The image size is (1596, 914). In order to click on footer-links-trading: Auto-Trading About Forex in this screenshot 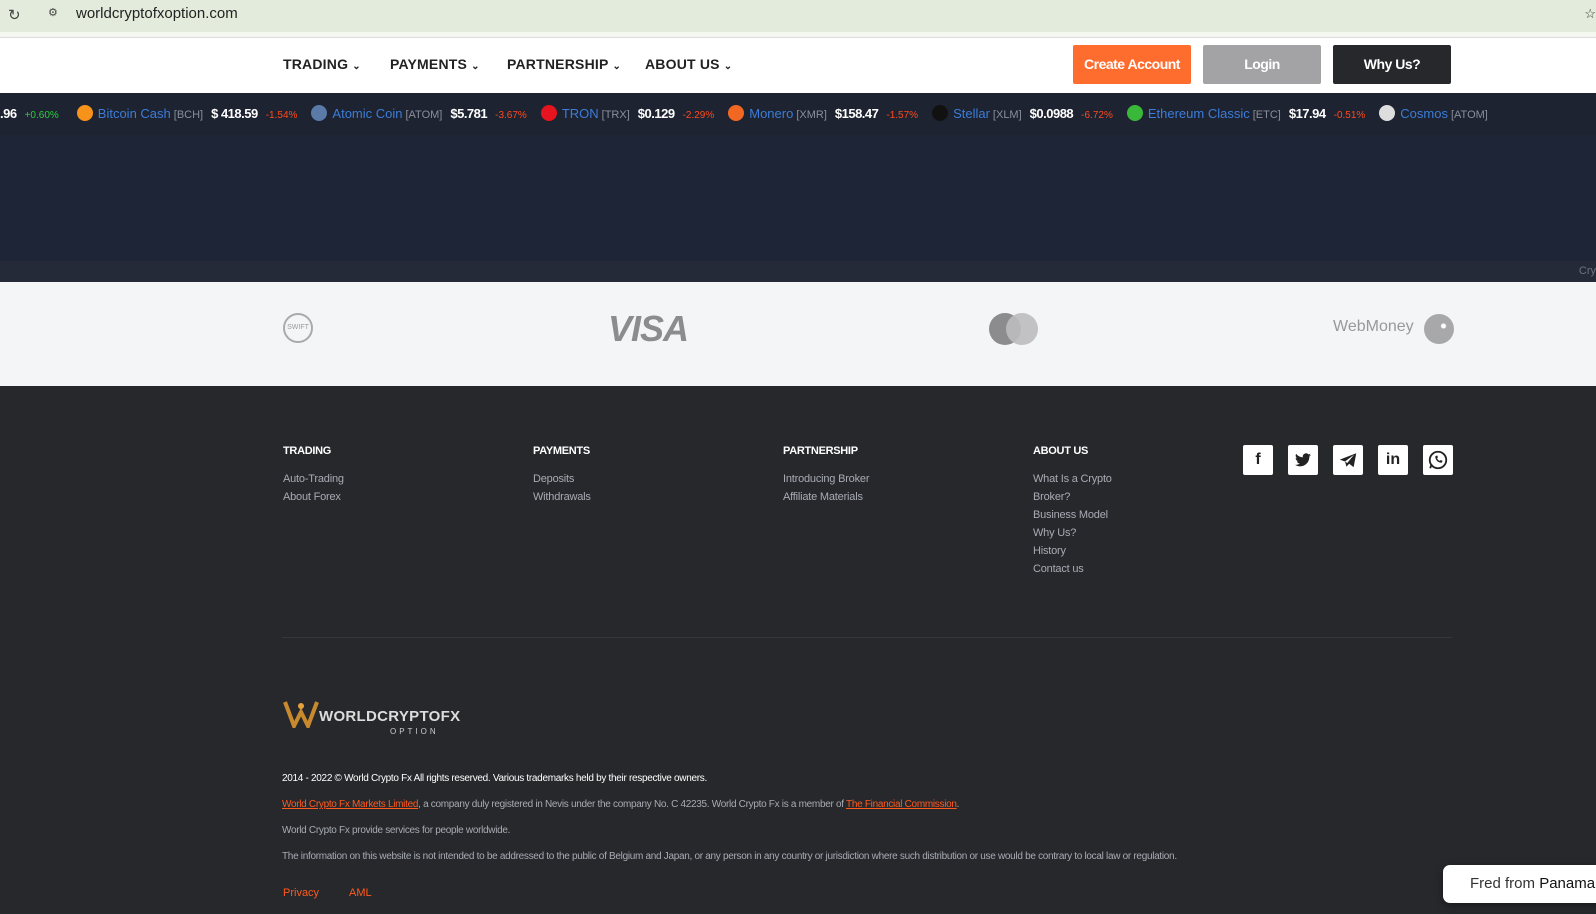, I will do `click(313, 488)`.